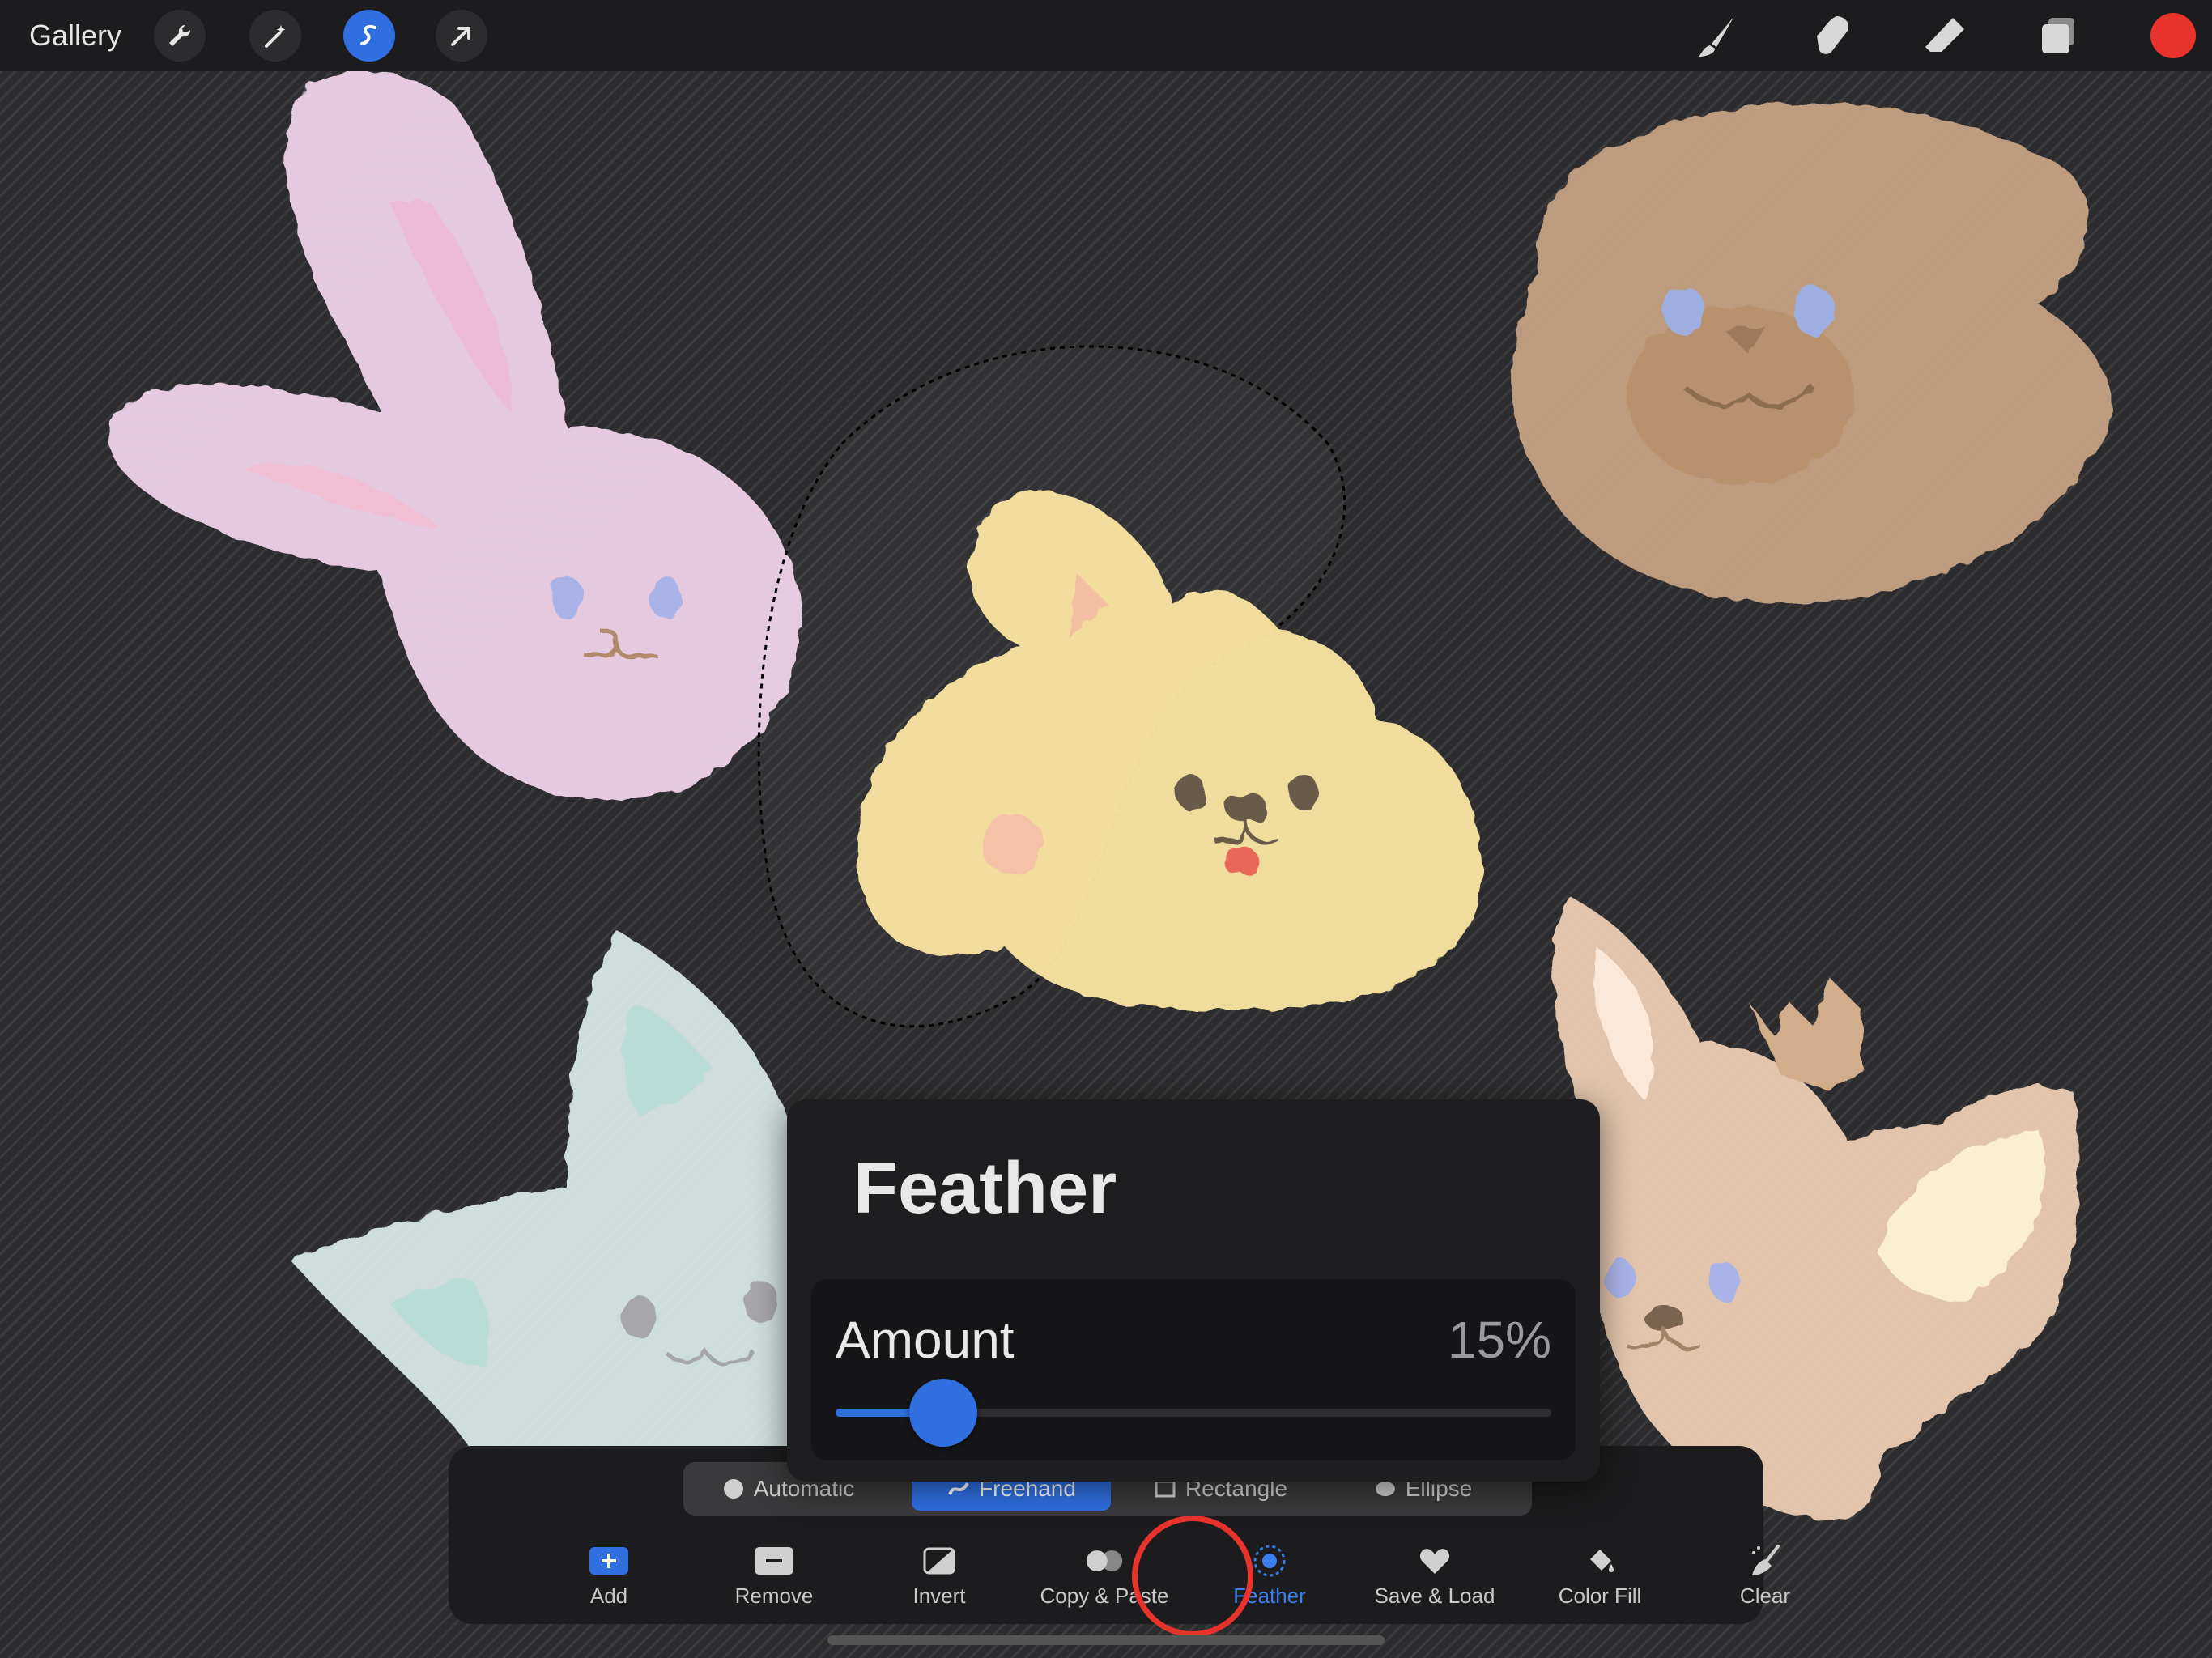 The height and width of the screenshot is (1658, 2212). I want to click on home-indicator, so click(1106, 1640).